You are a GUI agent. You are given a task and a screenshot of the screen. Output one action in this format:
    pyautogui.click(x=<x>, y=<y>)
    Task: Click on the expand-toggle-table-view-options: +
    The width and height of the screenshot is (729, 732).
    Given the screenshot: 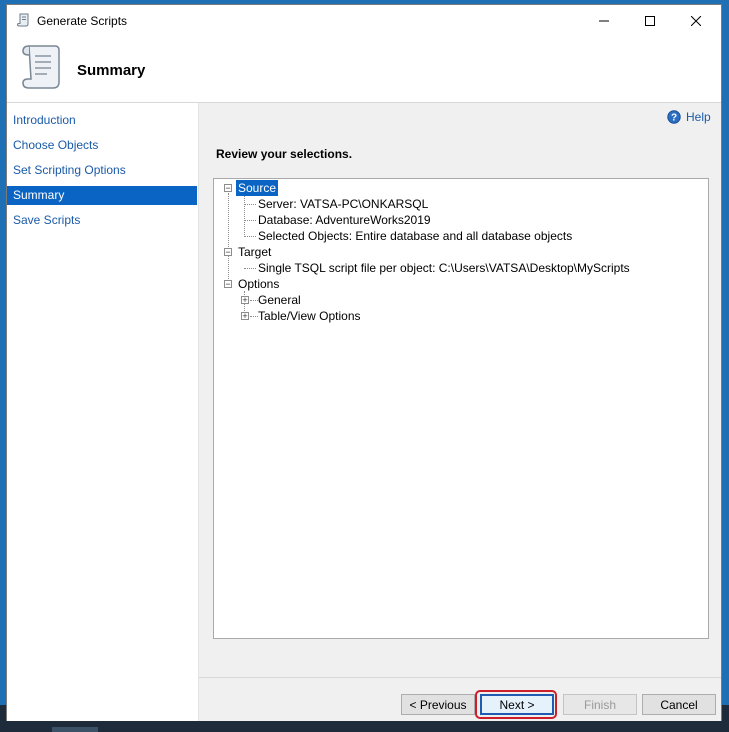 What is the action you would take?
    pyautogui.click(x=245, y=316)
    